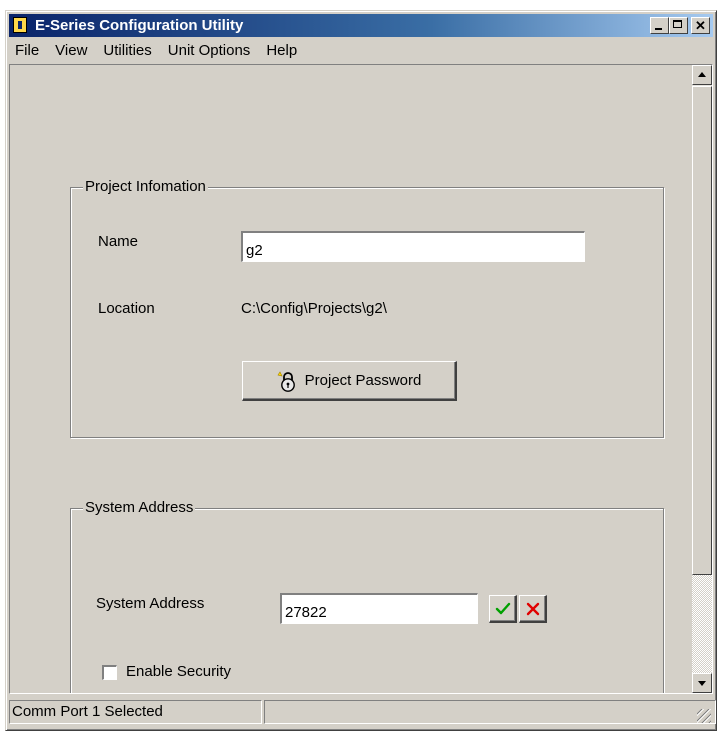  Describe the element at coordinates (702, 330) in the screenshot. I see `scroll-thumb` at that location.